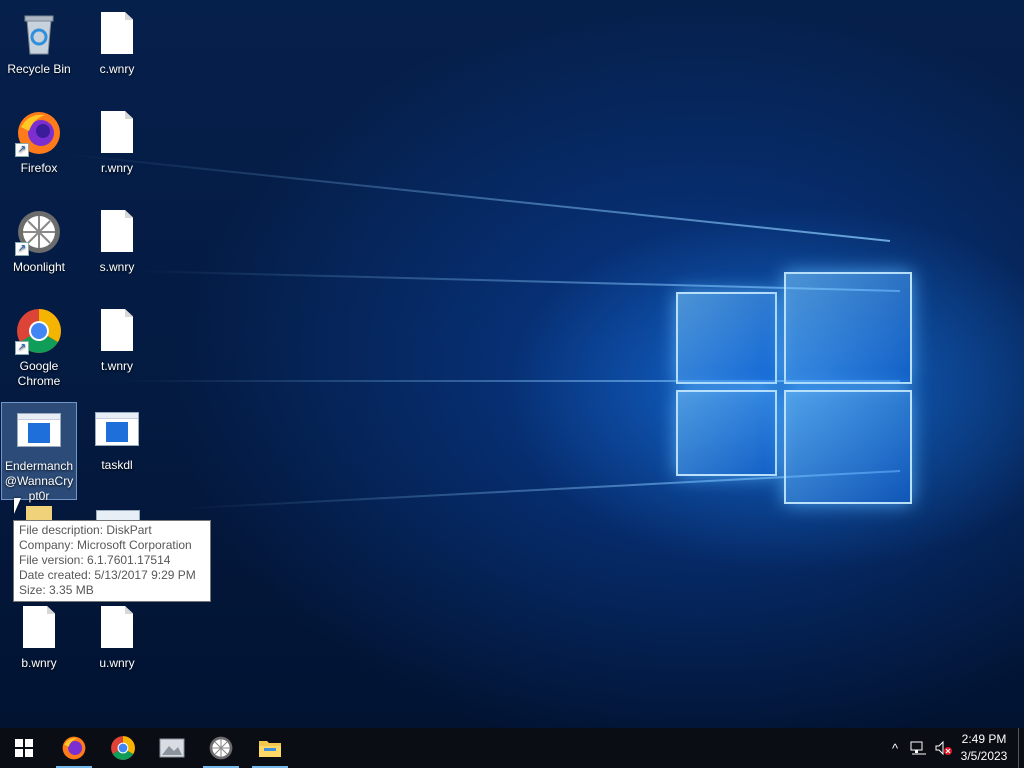 The height and width of the screenshot is (768, 1024). I want to click on desktop-icon-moonlight: ↗ Moonlight, so click(39, 238).